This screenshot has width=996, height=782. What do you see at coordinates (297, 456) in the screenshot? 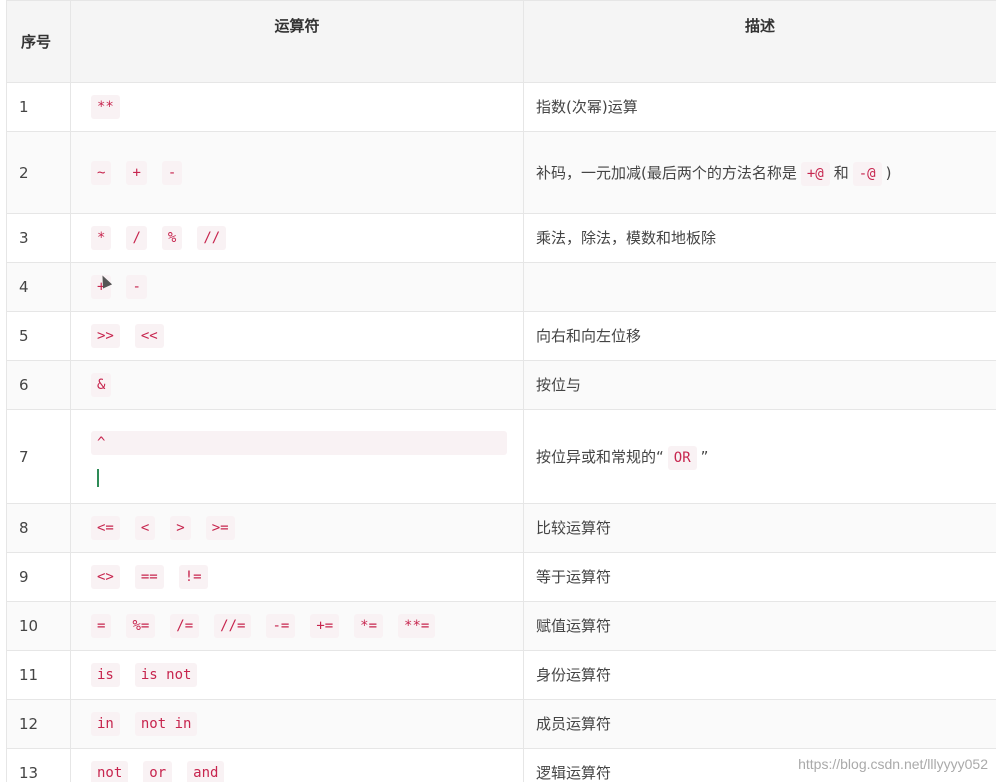
I see `row-operators: ^` at bounding box center [297, 456].